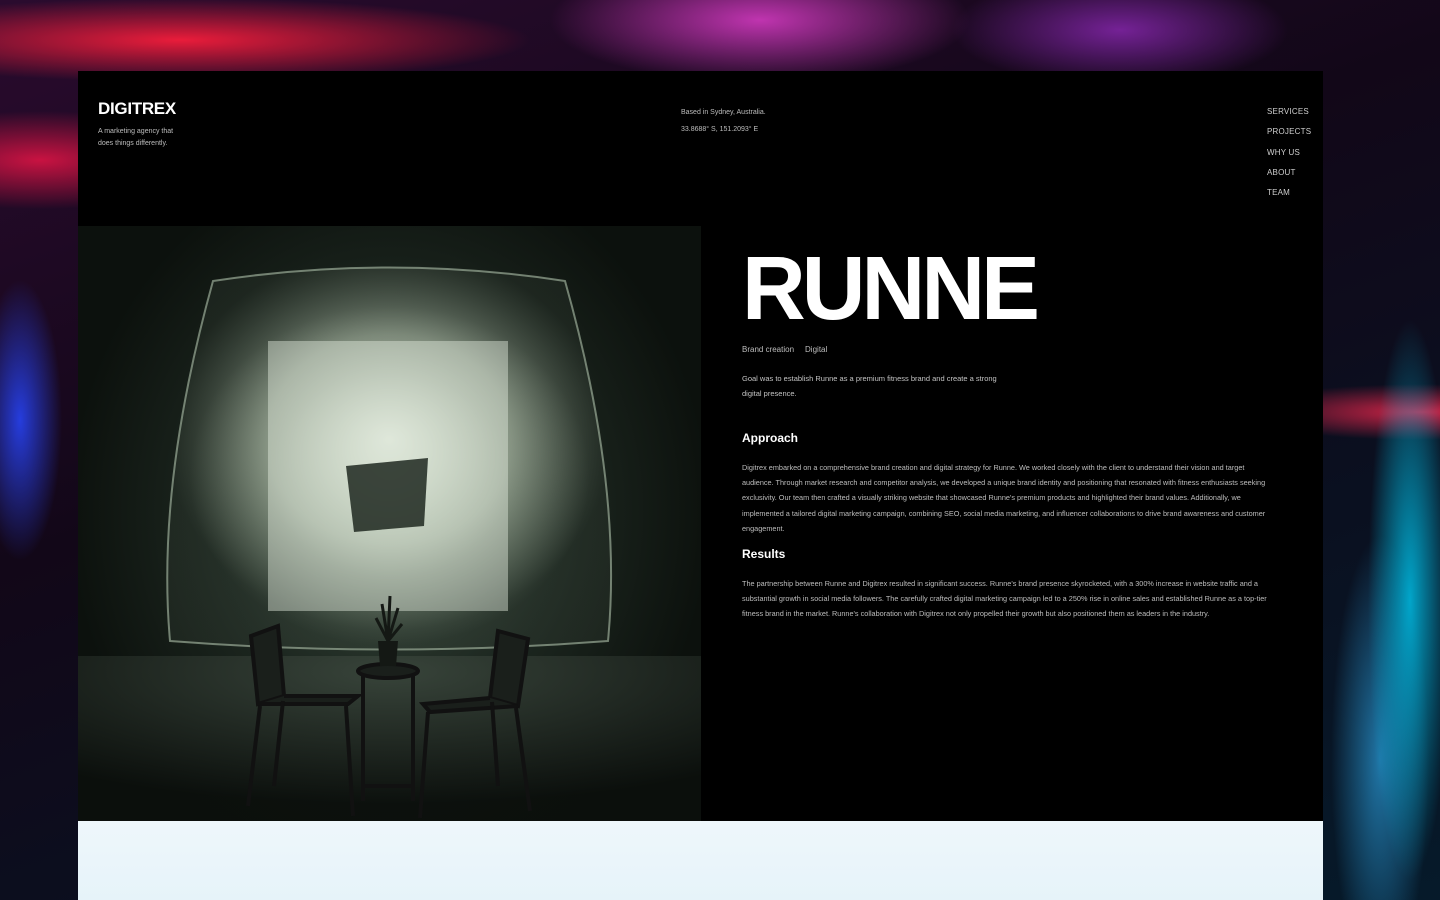  I want to click on tag-digital: Digital, so click(816, 349).